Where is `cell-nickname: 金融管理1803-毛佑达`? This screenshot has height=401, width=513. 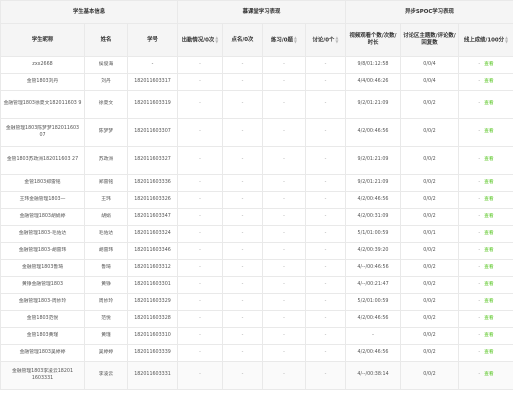
cell-nickname: 金融管理1803-毛佑达 is located at coordinates (42, 234).